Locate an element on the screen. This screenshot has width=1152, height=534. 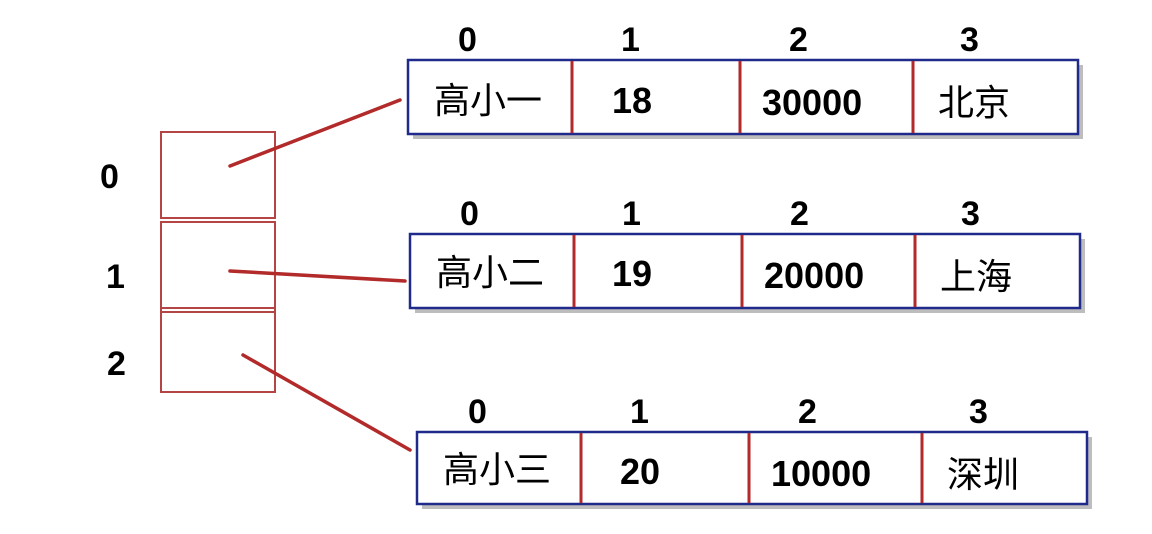
name-cell: 高小三 is located at coordinates (497, 470).